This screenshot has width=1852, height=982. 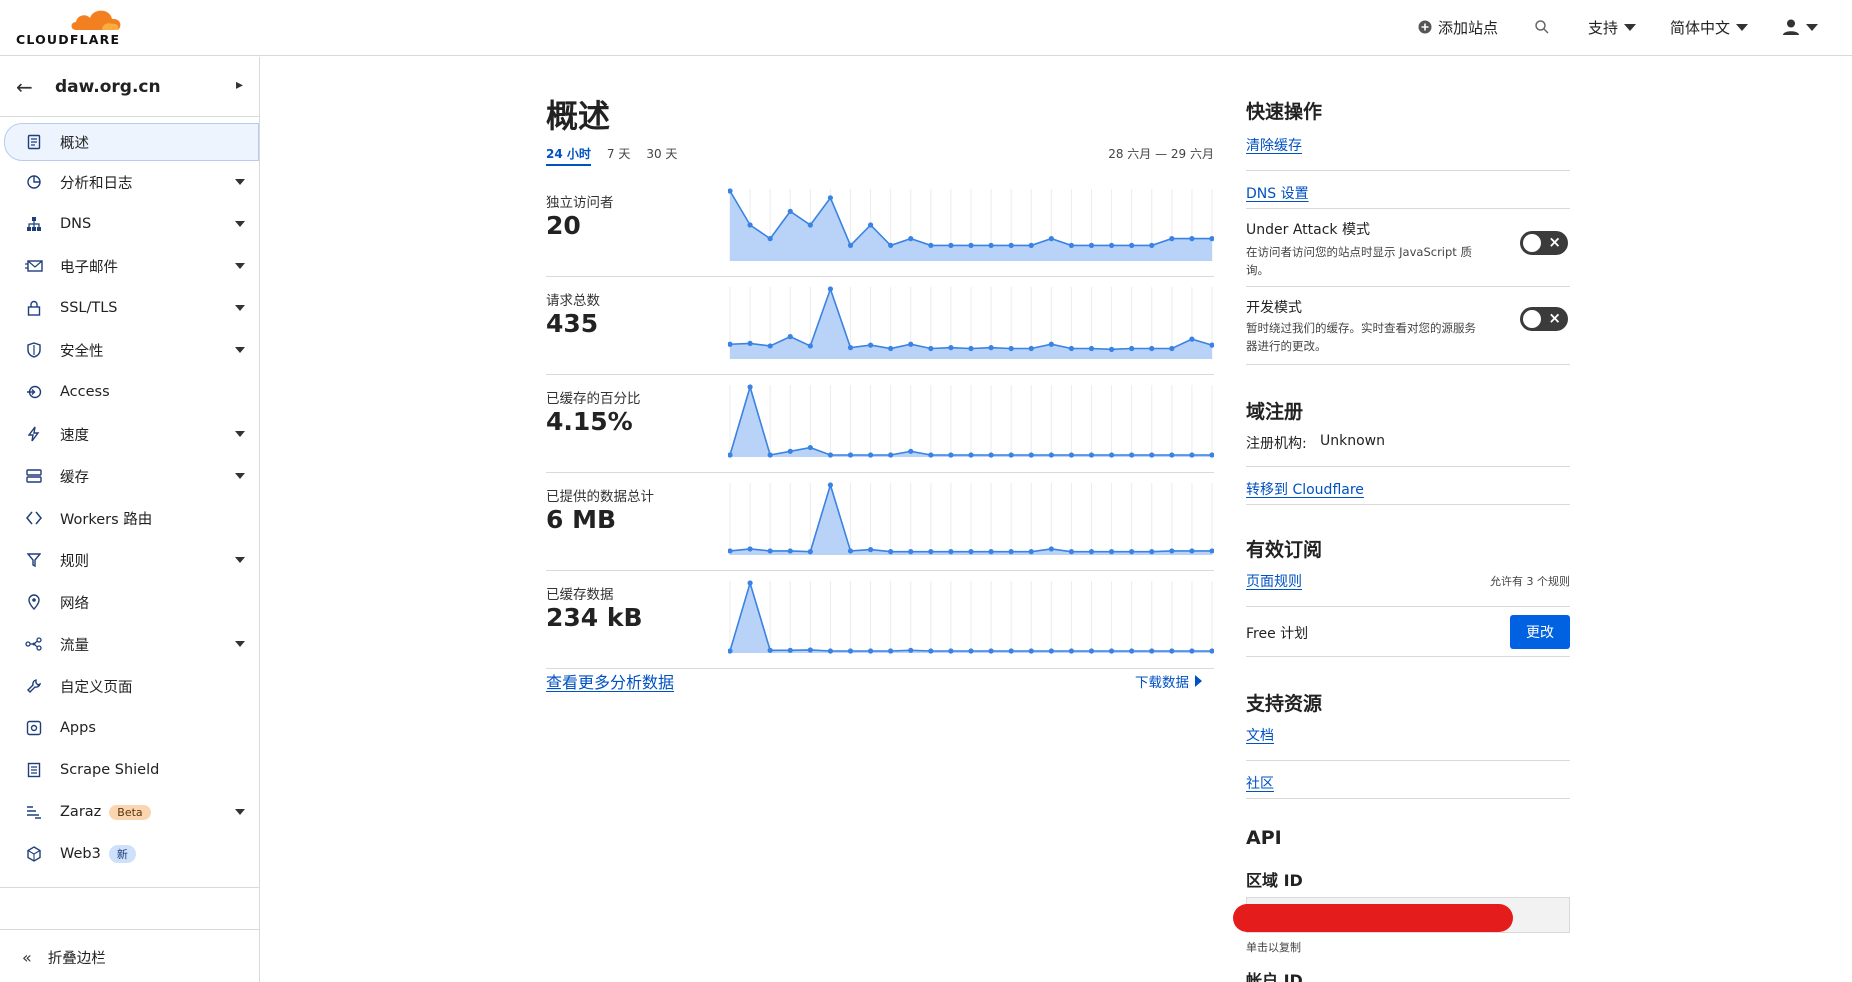 What do you see at coordinates (129, 560) in the screenshot?
I see `sidebar-item: 规则` at bounding box center [129, 560].